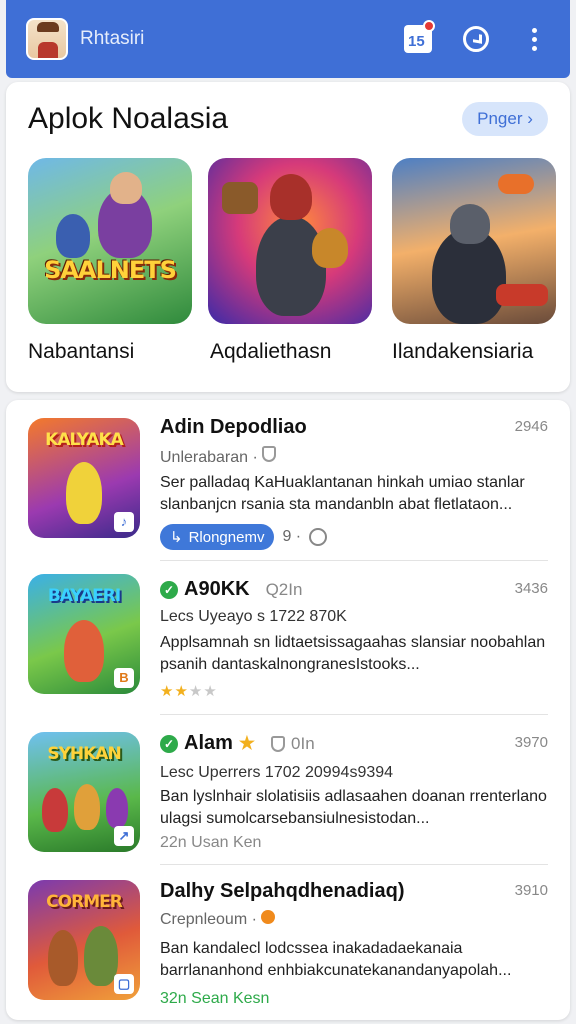  Describe the element at coordinates (215, 998) in the screenshot. I see `item-meta: 32n Sean Kesn` at that location.